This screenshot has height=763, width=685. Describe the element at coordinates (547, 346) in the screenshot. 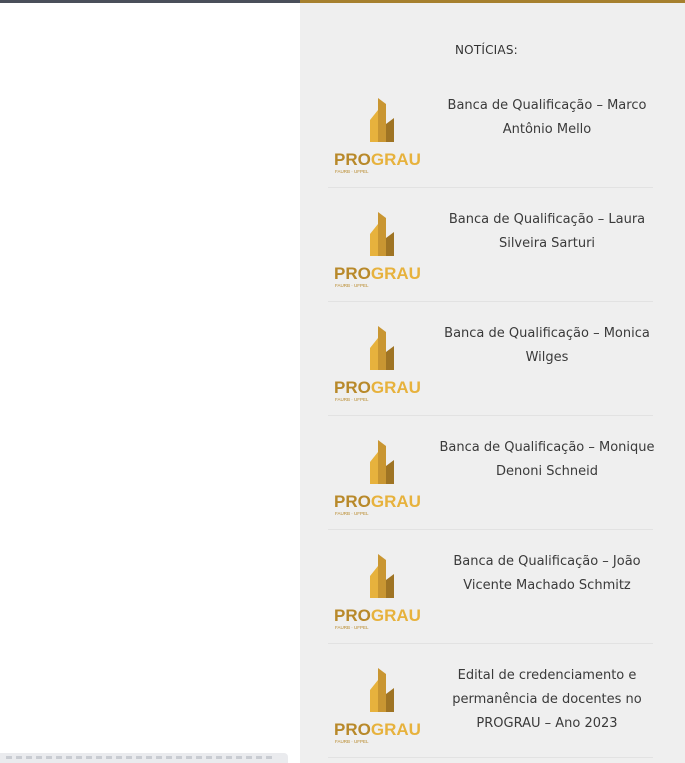

I see `news-title-link: Banca de Qualificação – Monica Wilges` at that location.